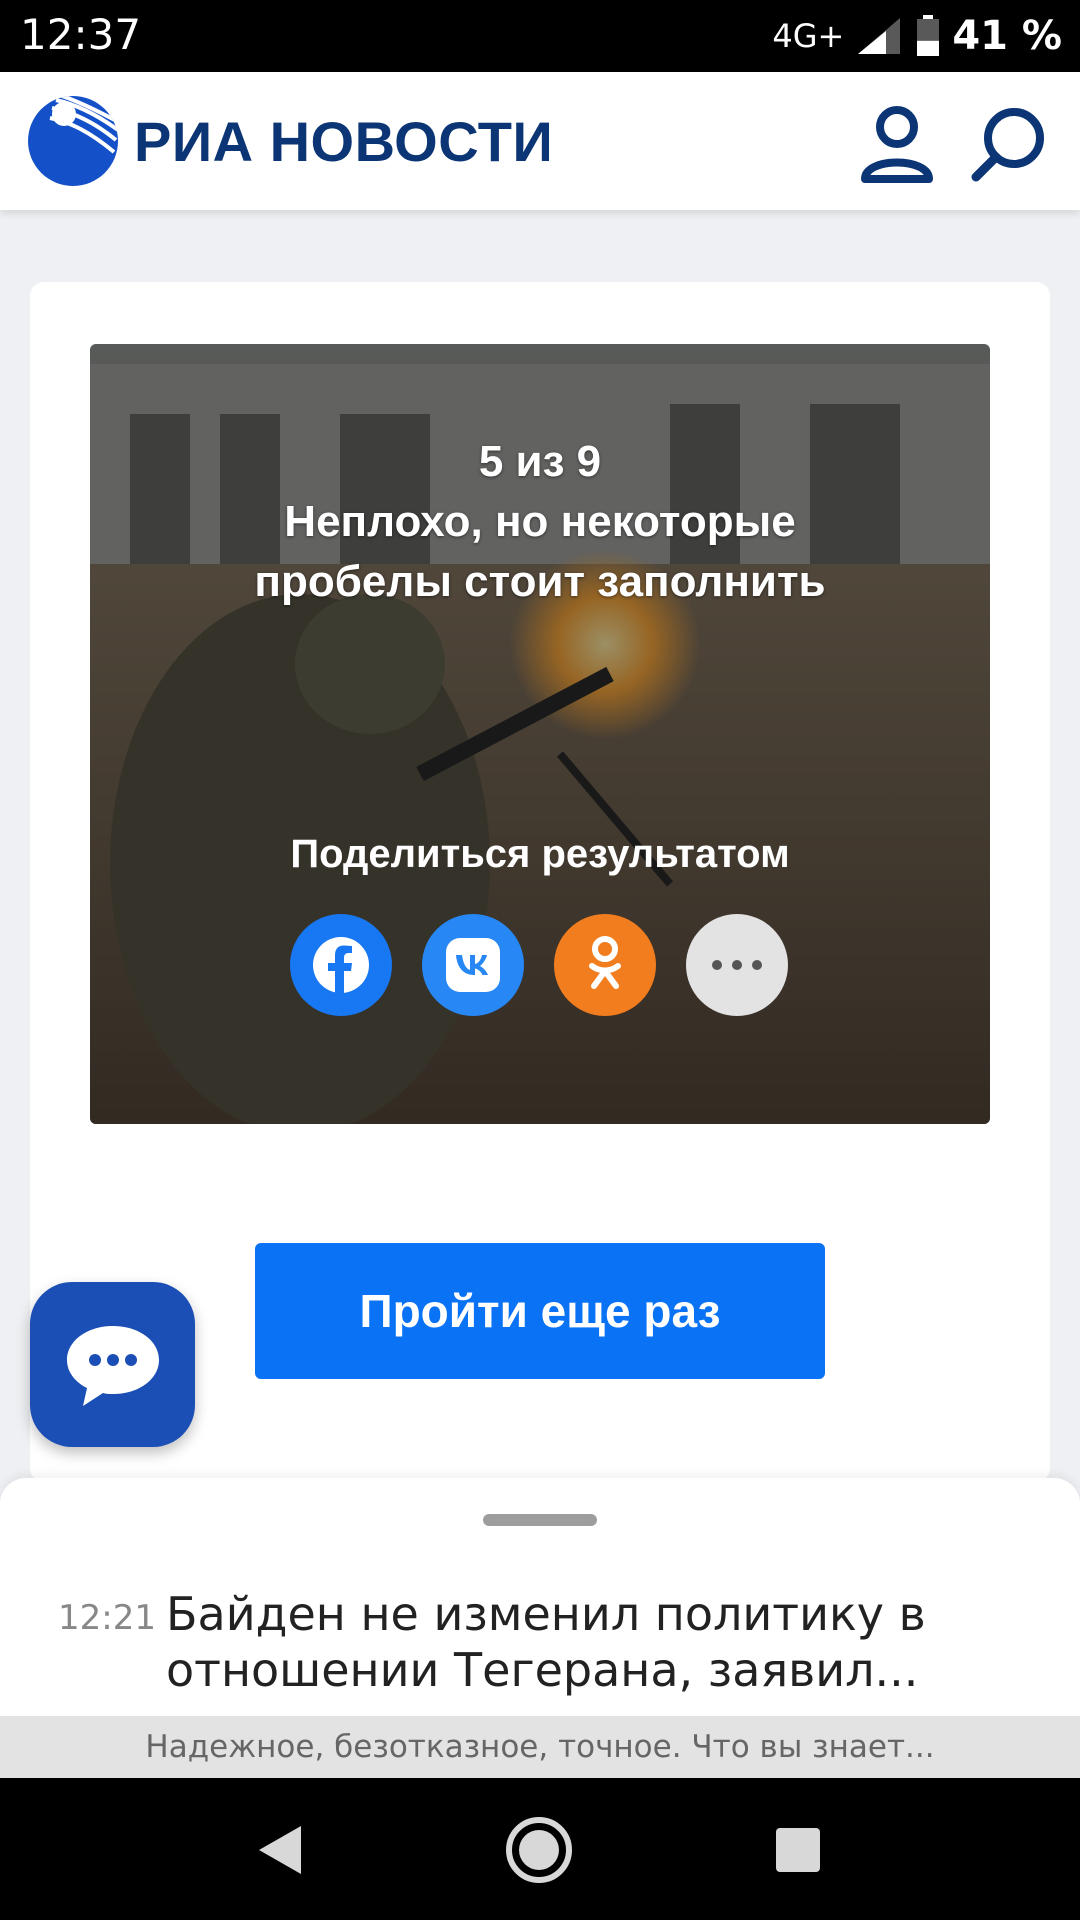 The image size is (1080, 1920). Describe the element at coordinates (540, 854) in the screenshot. I see `share-label: Поделиться результатом` at that location.